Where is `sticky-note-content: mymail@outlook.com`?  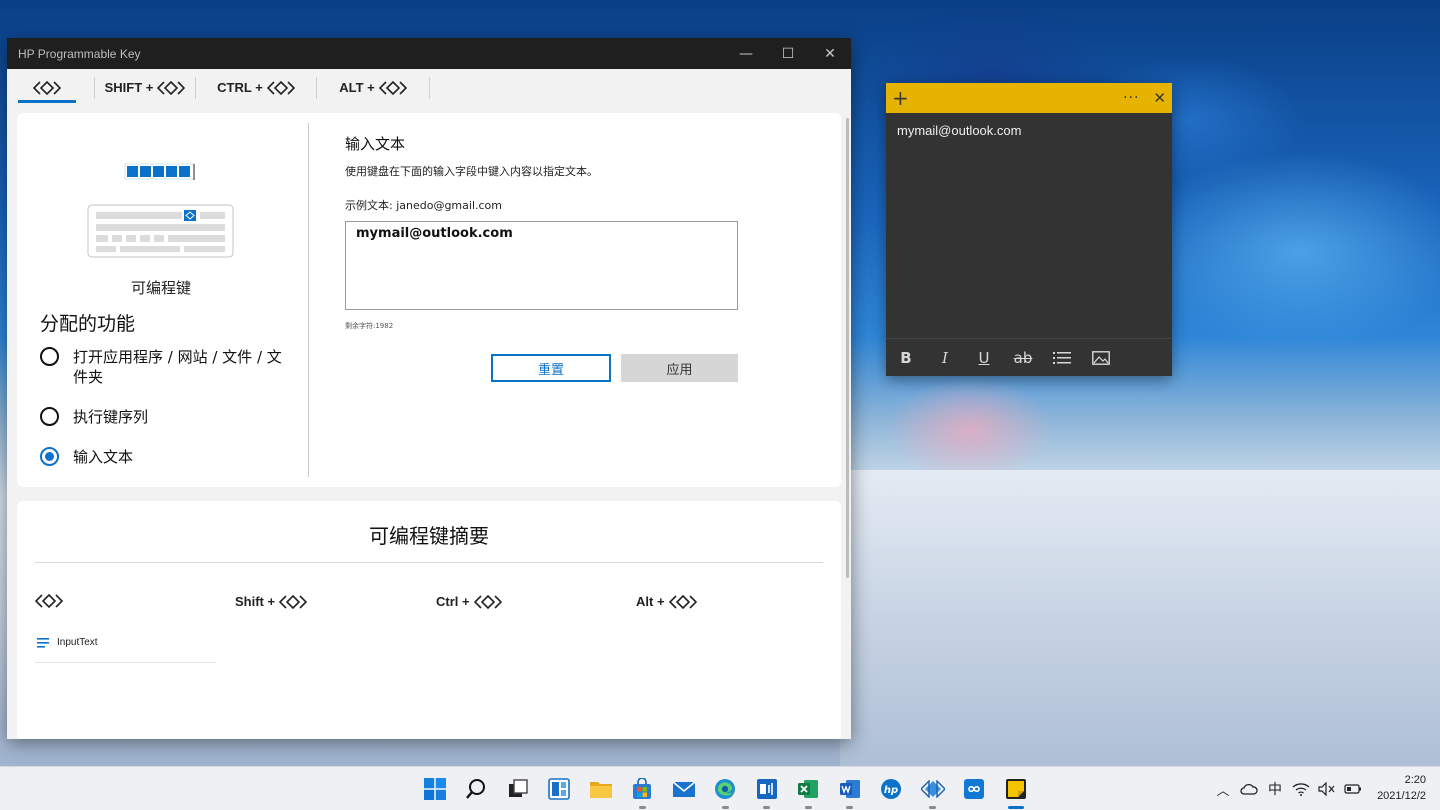
sticky-note-content: mymail@outlook.com is located at coordinates (1029, 130).